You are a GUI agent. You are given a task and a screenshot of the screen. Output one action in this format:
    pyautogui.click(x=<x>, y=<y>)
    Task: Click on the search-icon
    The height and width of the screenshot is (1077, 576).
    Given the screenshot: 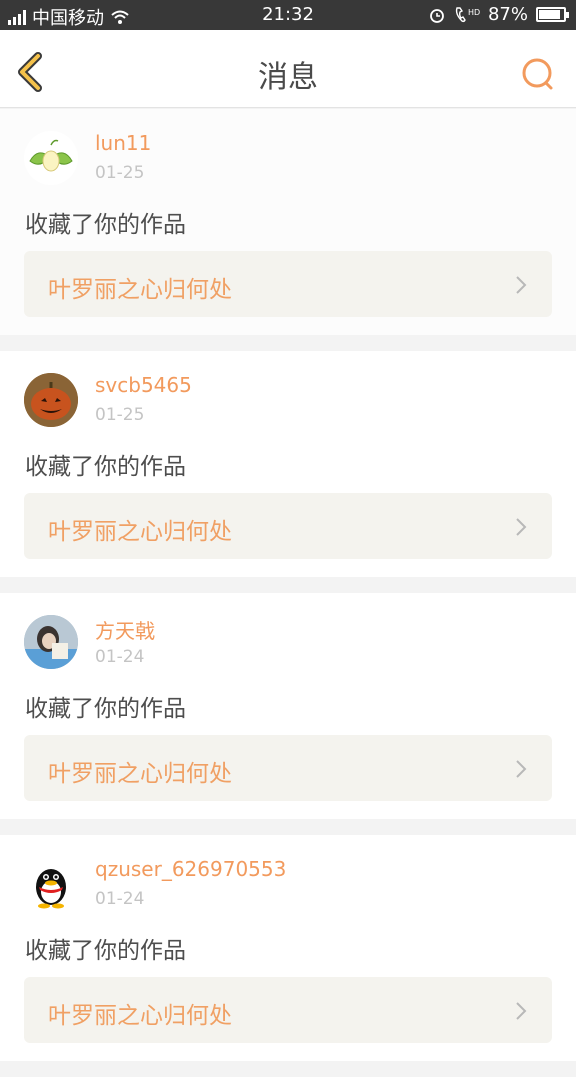 What is the action you would take?
    pyautogui.click(x=537, y=74)
    